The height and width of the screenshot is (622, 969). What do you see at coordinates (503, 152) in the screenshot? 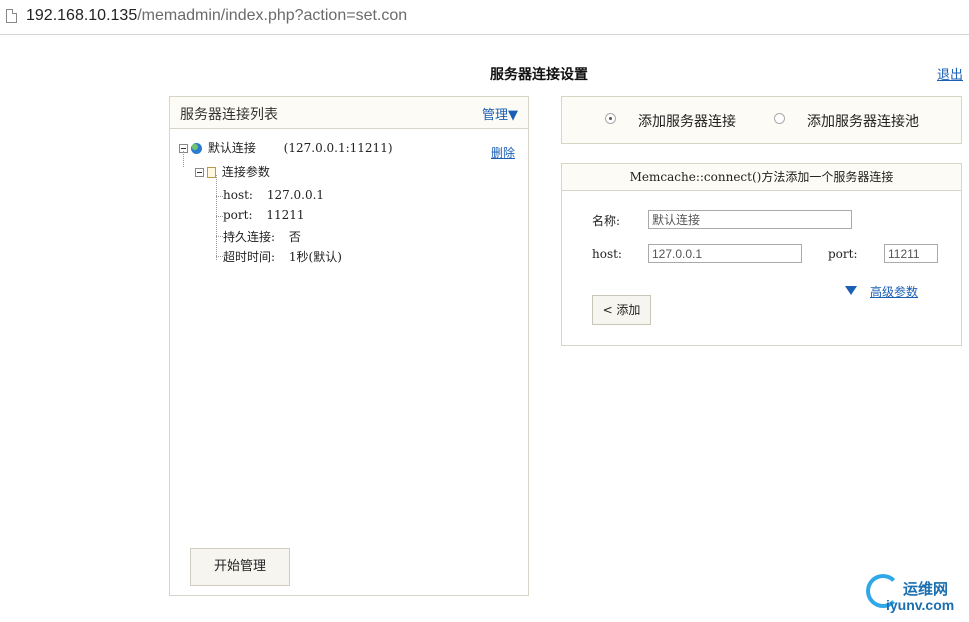
I see `delete-connection-link: 删除` at bounding box center [503, 152].